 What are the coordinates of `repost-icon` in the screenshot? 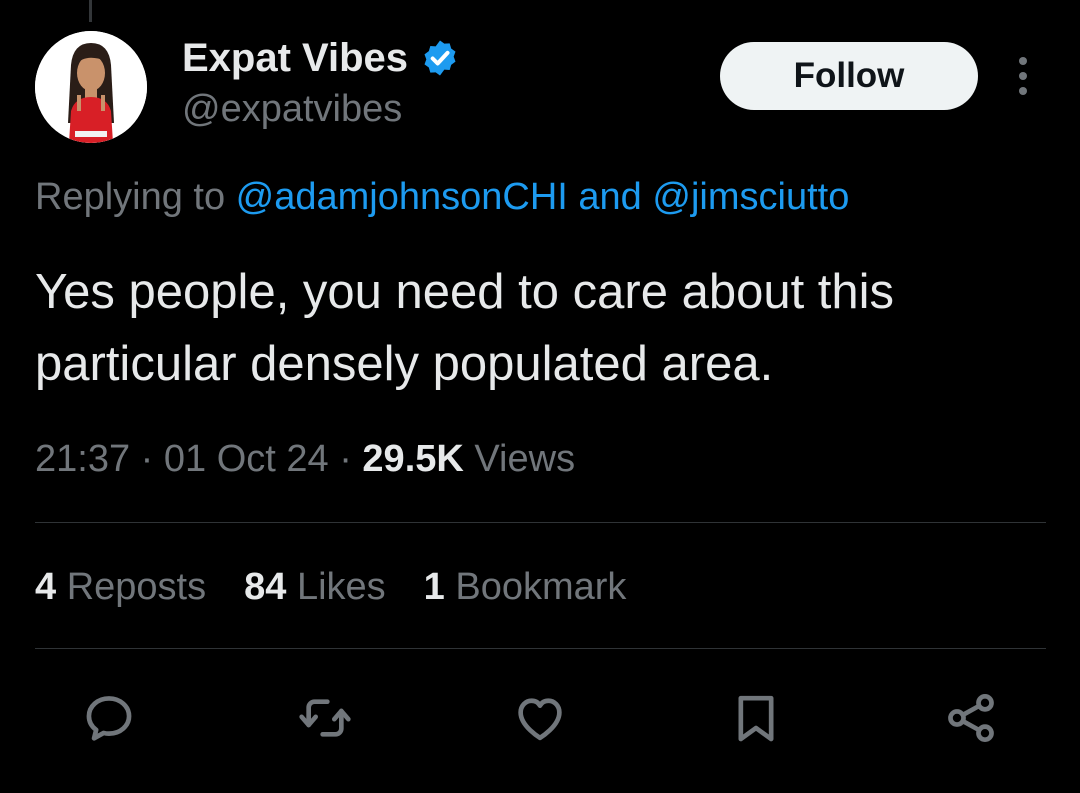 It's located at (325, 718).